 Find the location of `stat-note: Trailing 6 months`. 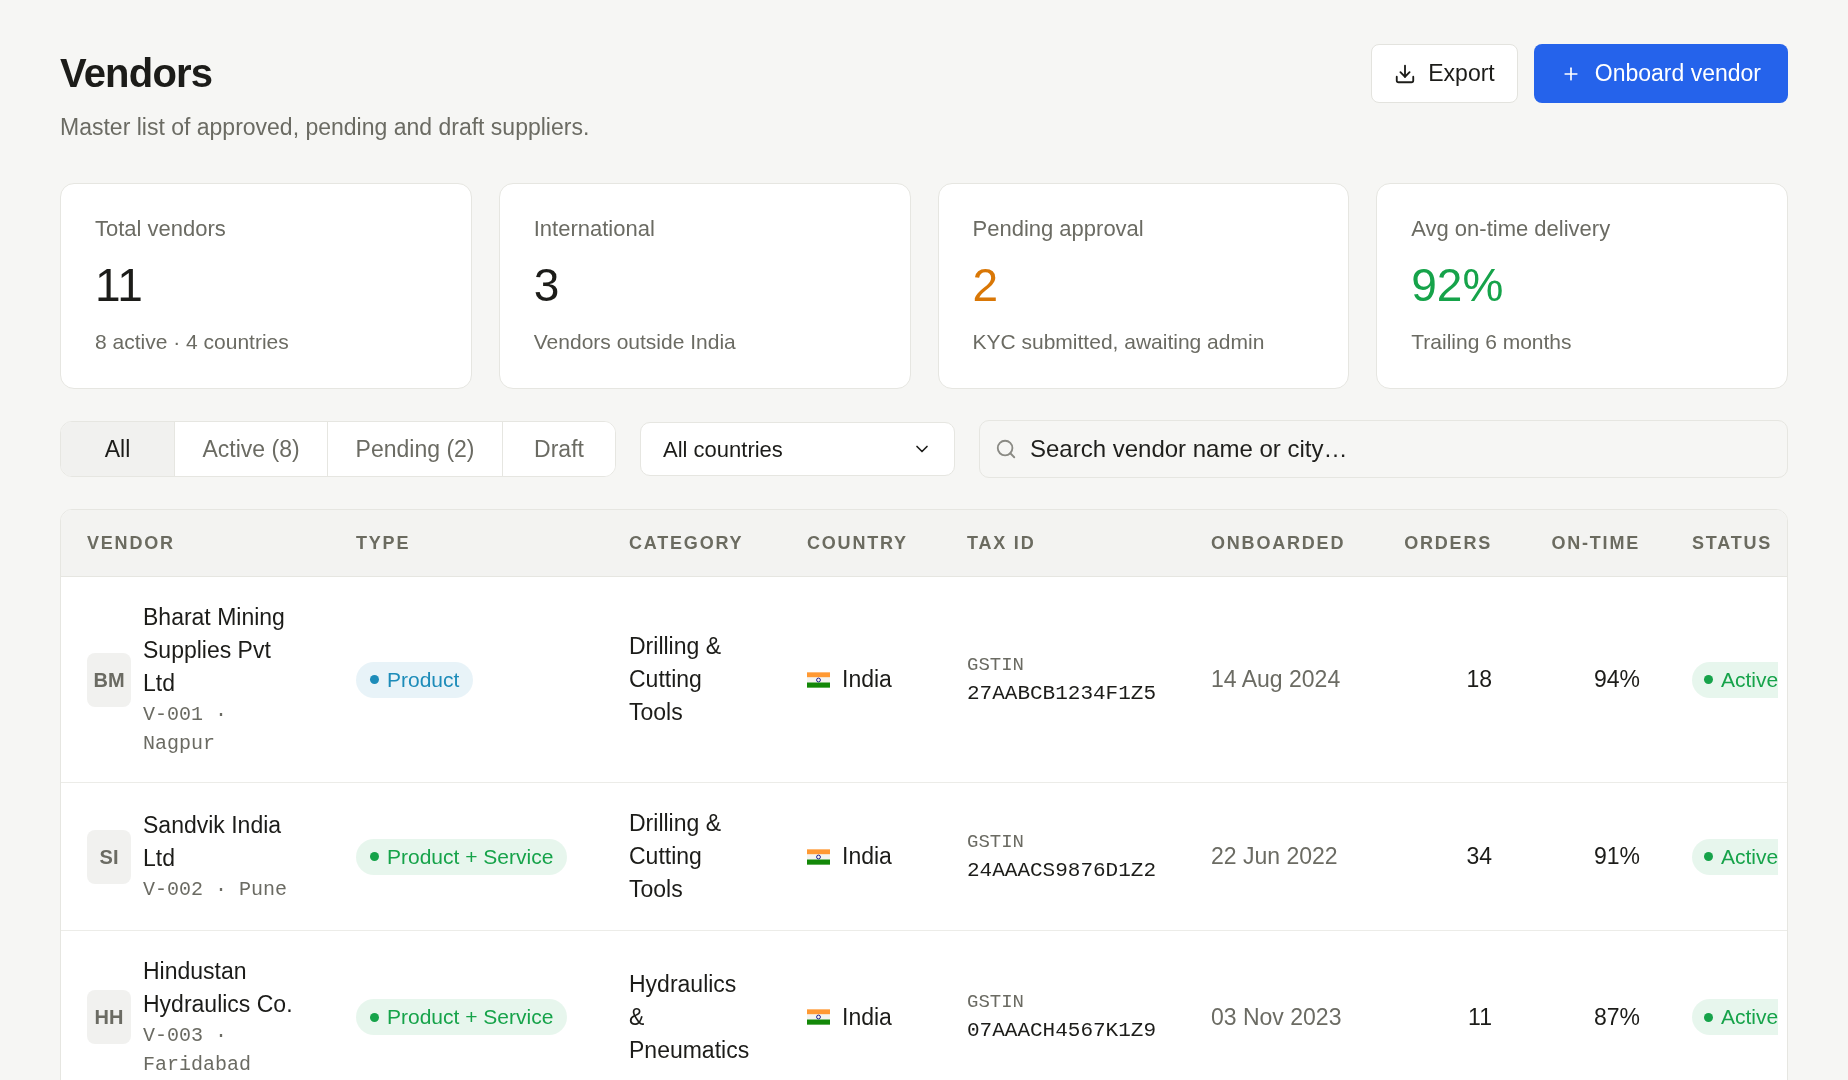

stat-note: Trailing 6 months is located at coordinates (1491, 342).